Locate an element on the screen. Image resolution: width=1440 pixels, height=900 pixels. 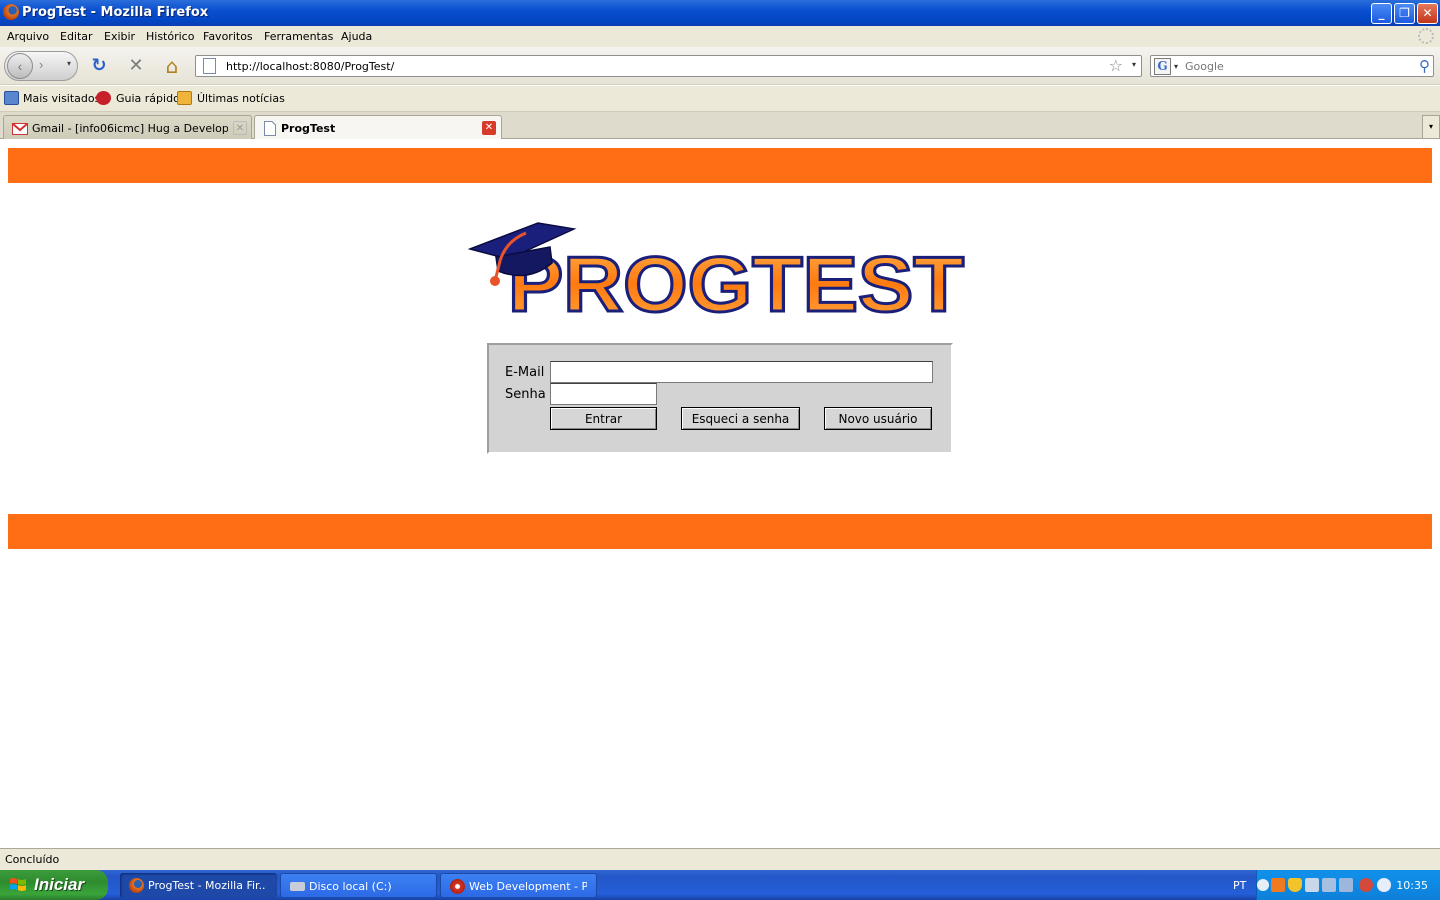
throbber-icon is located at coordinates (1426, 36).